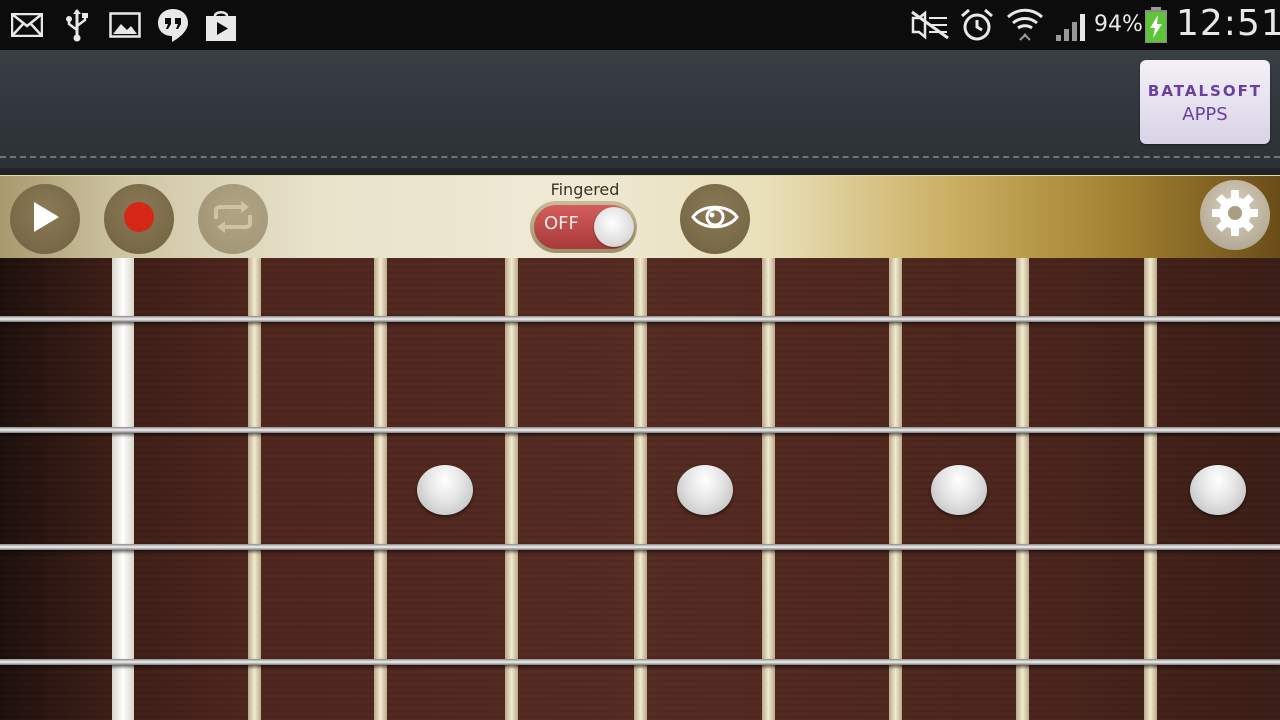 Image resolution: width=1280 pixels, height=720 pixels. Describe the element at coordinates (583, 227) in the screenshot. I see `fingered-toggle: OFF` at that location.